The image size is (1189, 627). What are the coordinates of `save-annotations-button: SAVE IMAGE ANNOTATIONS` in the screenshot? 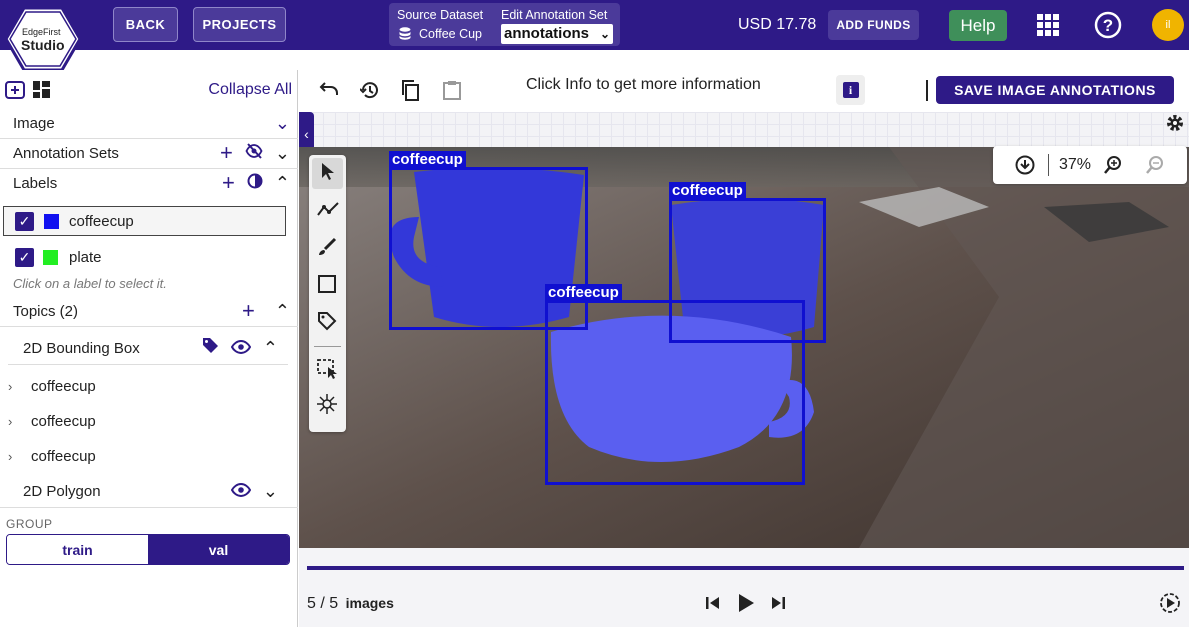 It's located at (1055, 90).